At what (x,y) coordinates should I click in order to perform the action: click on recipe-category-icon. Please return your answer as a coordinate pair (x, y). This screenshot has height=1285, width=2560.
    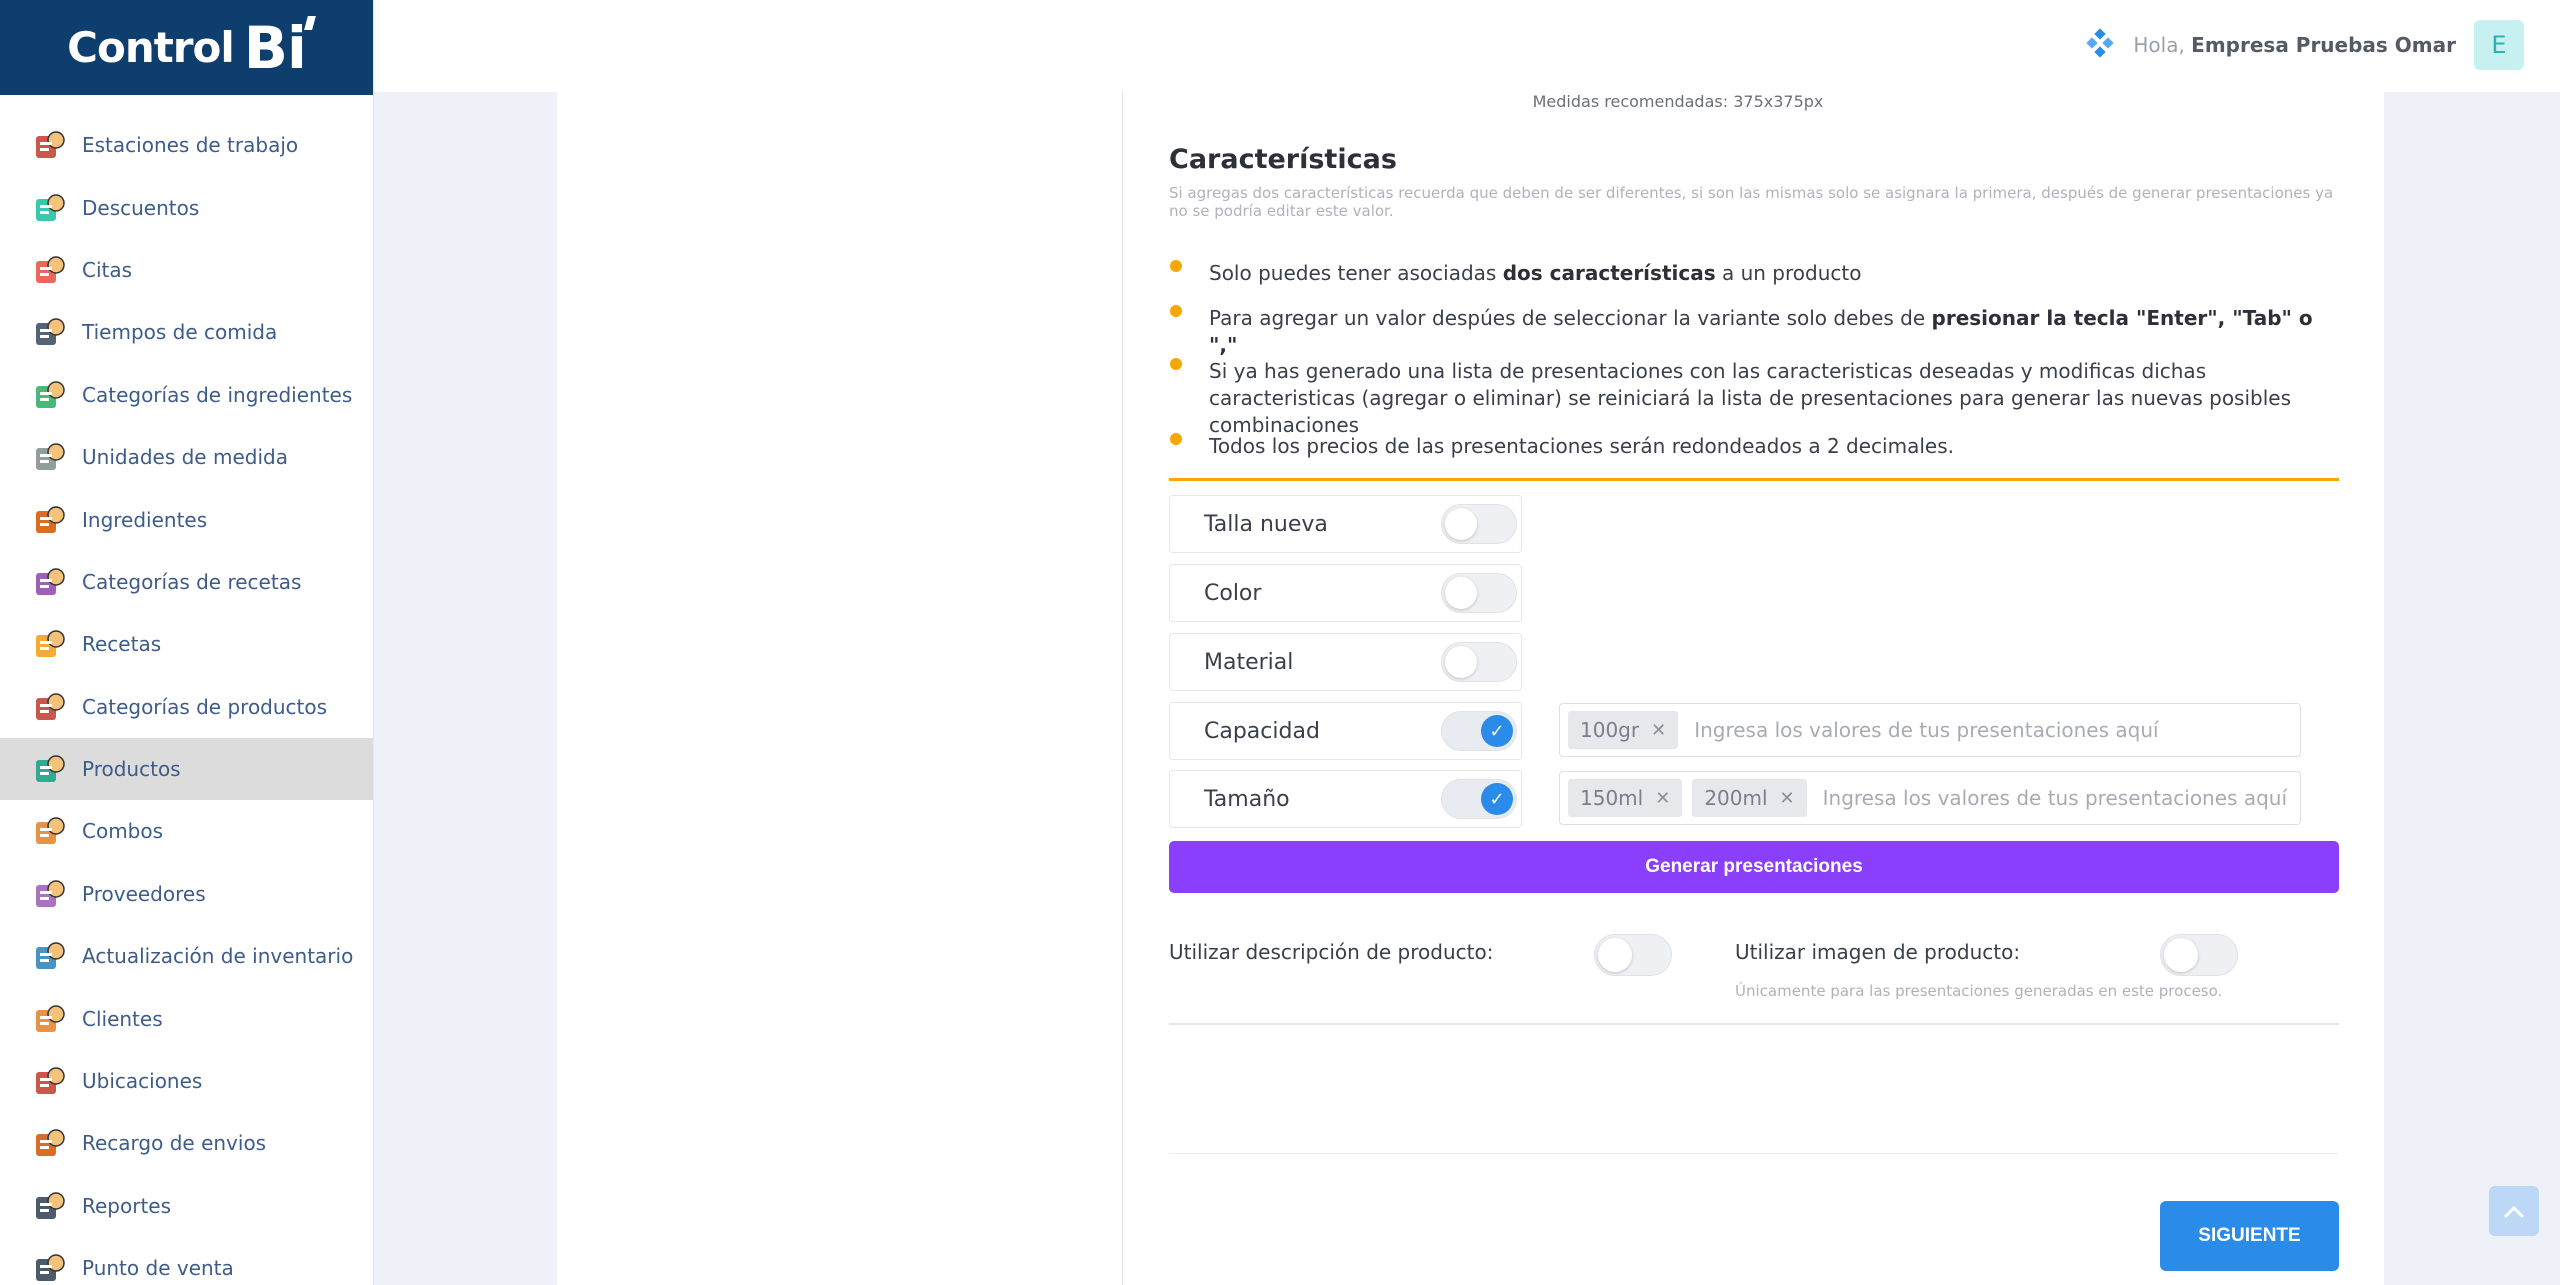
    Looking at the image, I should click on (49, 582).